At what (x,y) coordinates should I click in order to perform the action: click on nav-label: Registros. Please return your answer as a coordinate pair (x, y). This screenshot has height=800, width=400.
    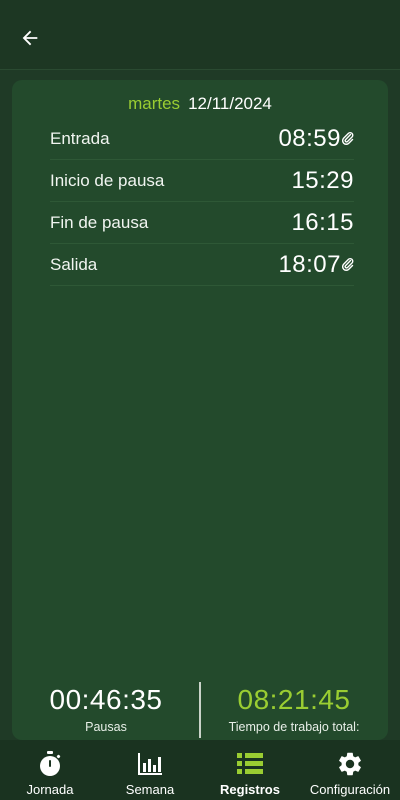
    Looking at the image, I should click on (250, 789).